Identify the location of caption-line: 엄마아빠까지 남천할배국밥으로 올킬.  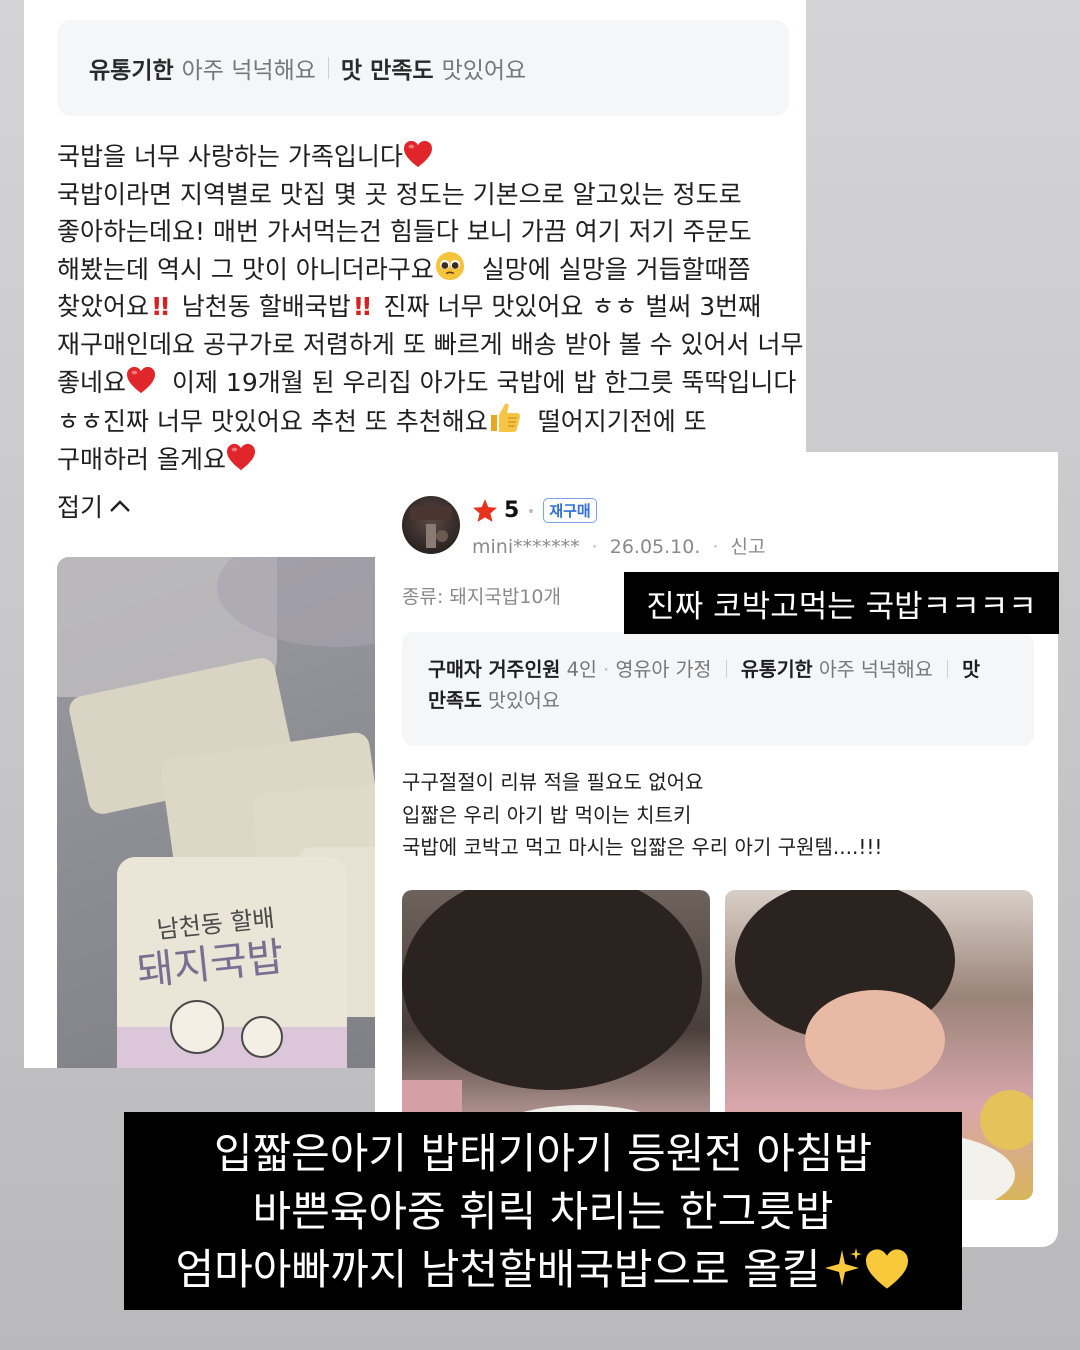
(498, 1269).